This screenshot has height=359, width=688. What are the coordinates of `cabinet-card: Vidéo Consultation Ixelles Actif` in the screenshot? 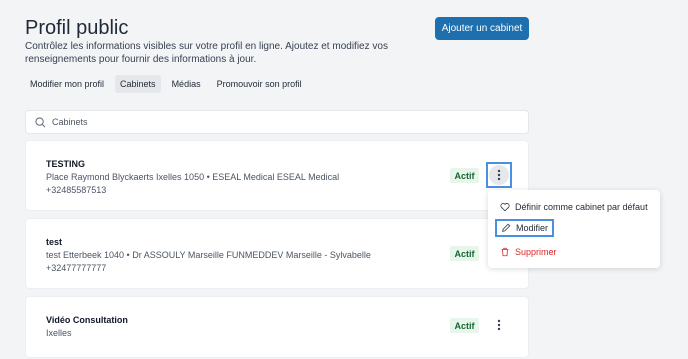 It's located at (277, 327).